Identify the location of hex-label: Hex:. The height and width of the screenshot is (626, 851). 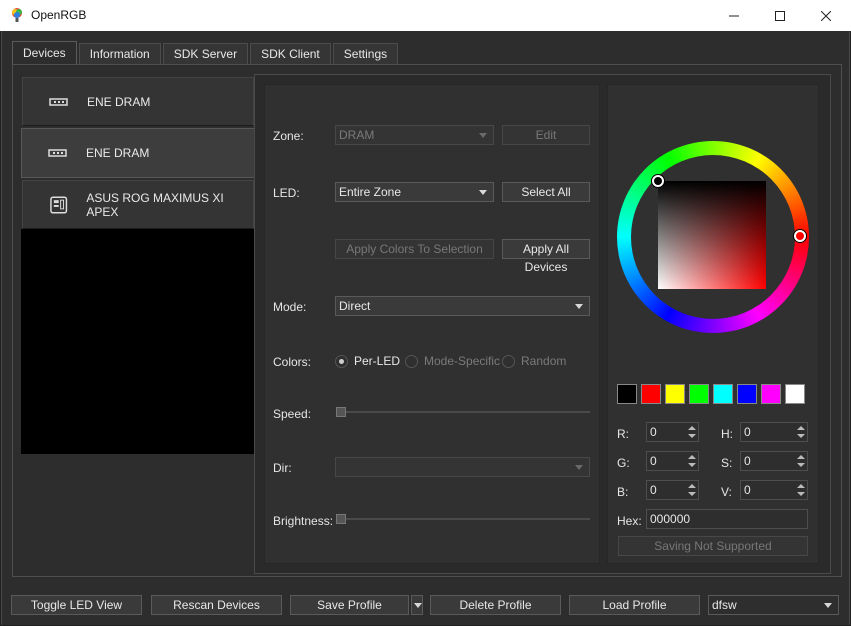
(629, 521).